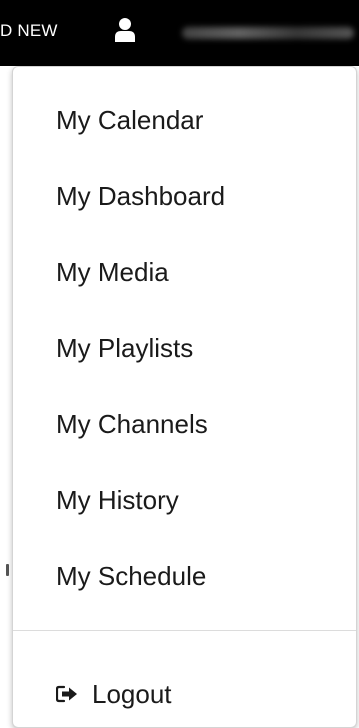 The height and width of the screenshot is (728, 359). I want to click on user-icon, so click(125, 30).